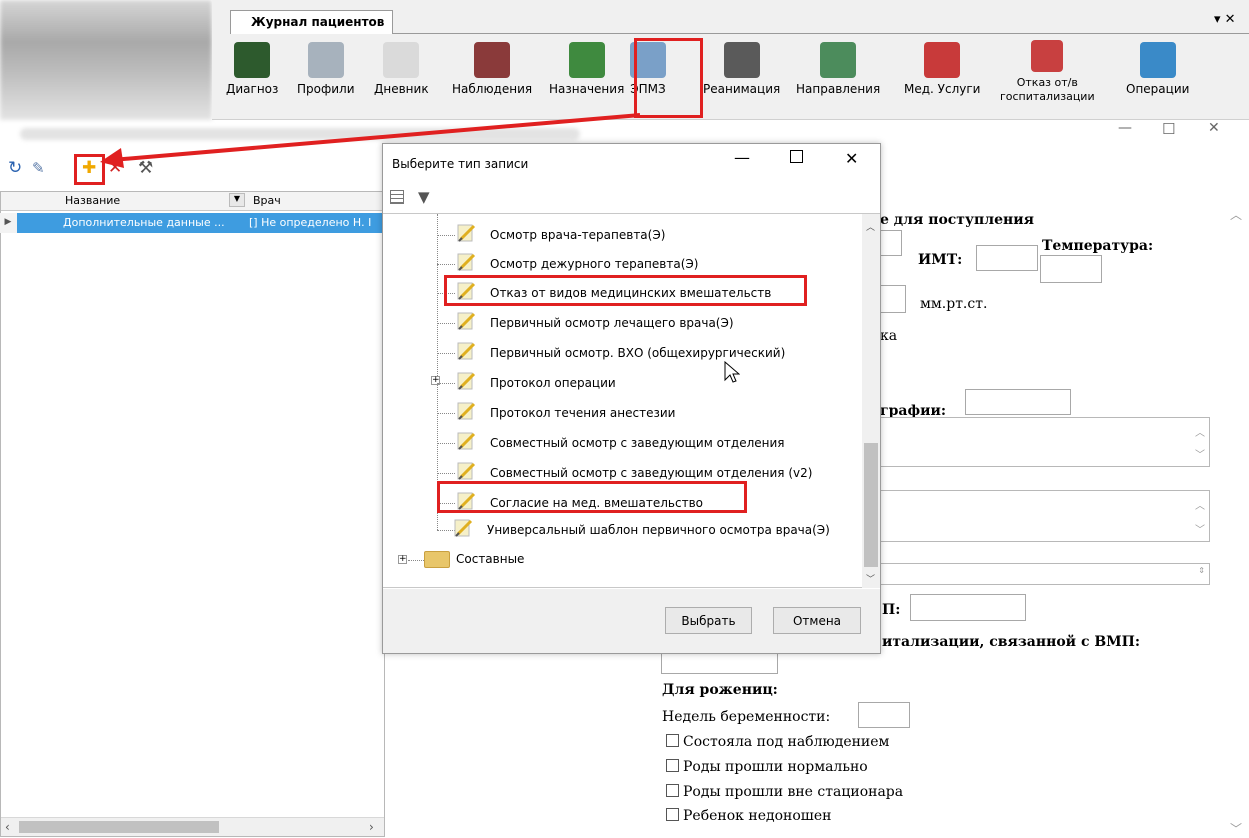  I want to click on consent-item-highlight, so click(592, 497).